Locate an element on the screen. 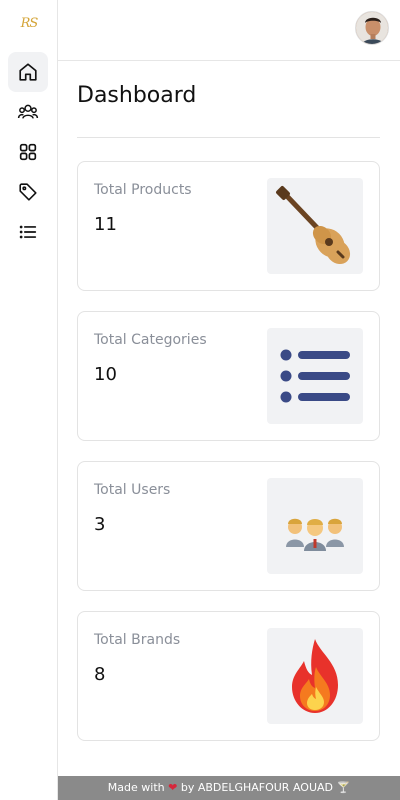 Image resolution: width=400 pixels, height=800 pixels. app-logo: RS is located at coordinates (29, 26).